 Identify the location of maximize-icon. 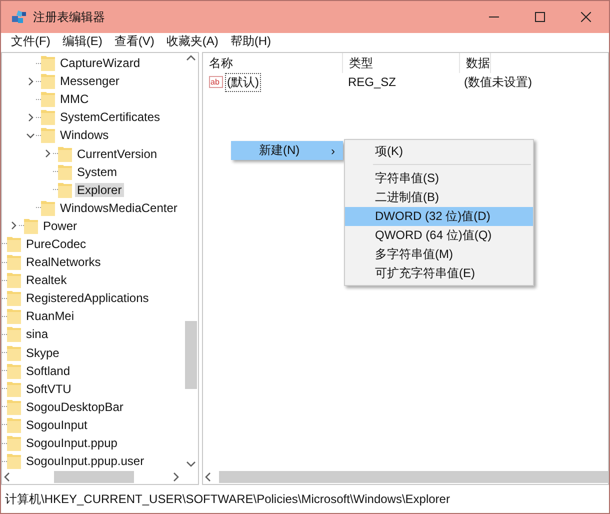
(540, 17).